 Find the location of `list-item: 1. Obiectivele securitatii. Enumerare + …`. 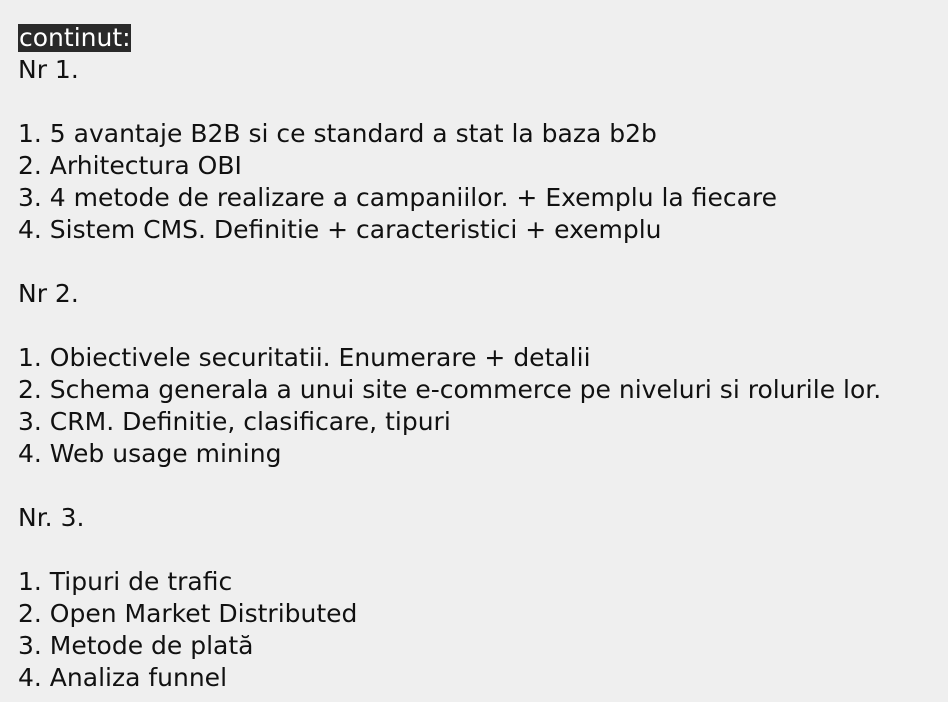

list-item: 1. Obiectivele securitatii. Enumerare + … is located at coordinates (304, 357).